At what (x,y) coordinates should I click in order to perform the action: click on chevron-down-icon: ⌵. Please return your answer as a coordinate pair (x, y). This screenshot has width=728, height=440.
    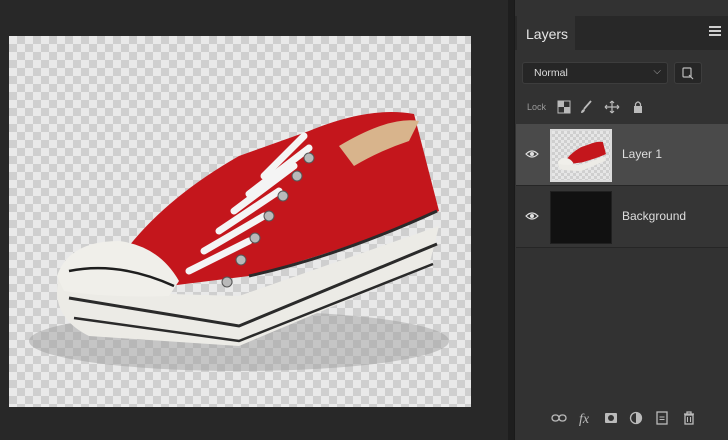
    Looking at the image, I should click on (657, 71).